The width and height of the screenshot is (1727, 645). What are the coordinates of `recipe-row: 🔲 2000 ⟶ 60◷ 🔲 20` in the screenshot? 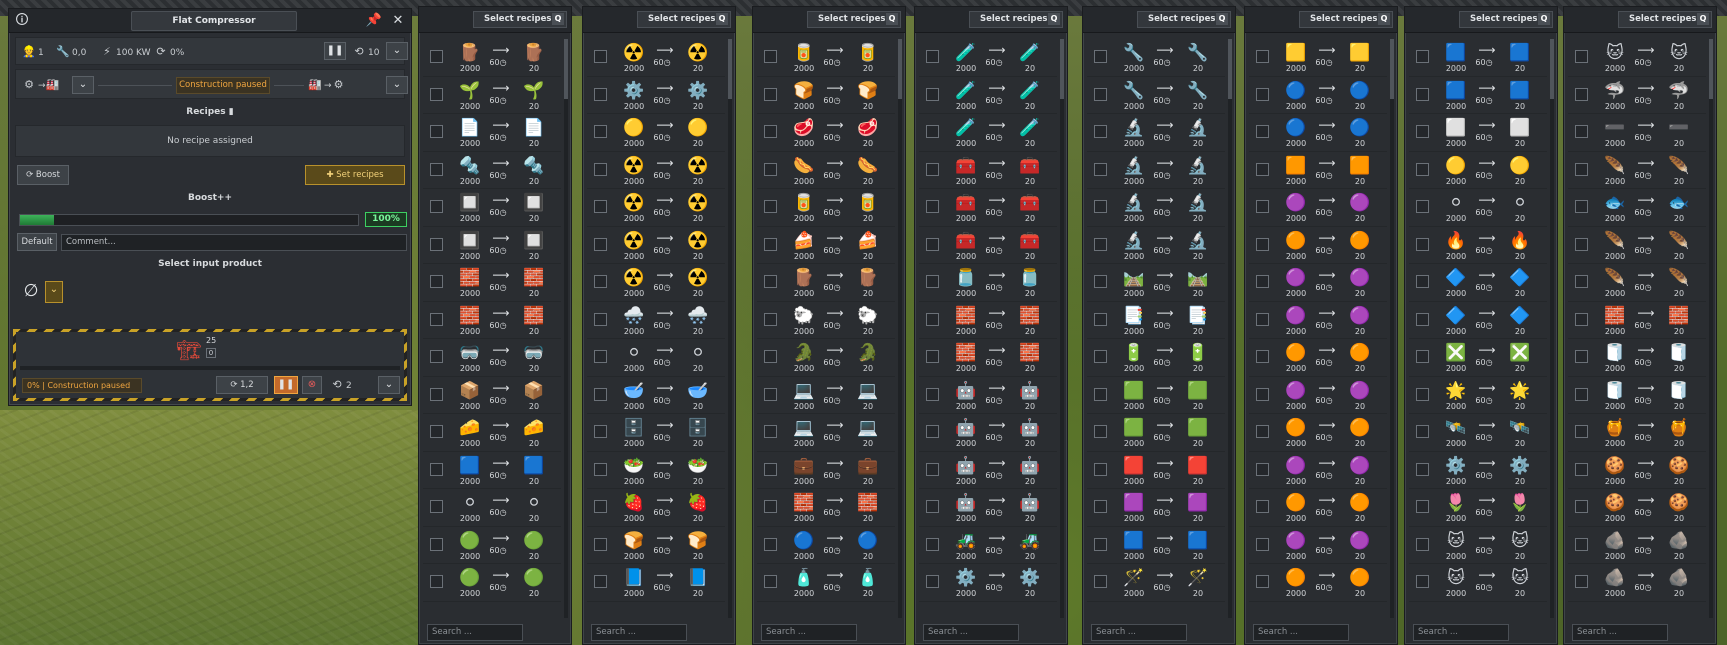 It's located at (492, 208).